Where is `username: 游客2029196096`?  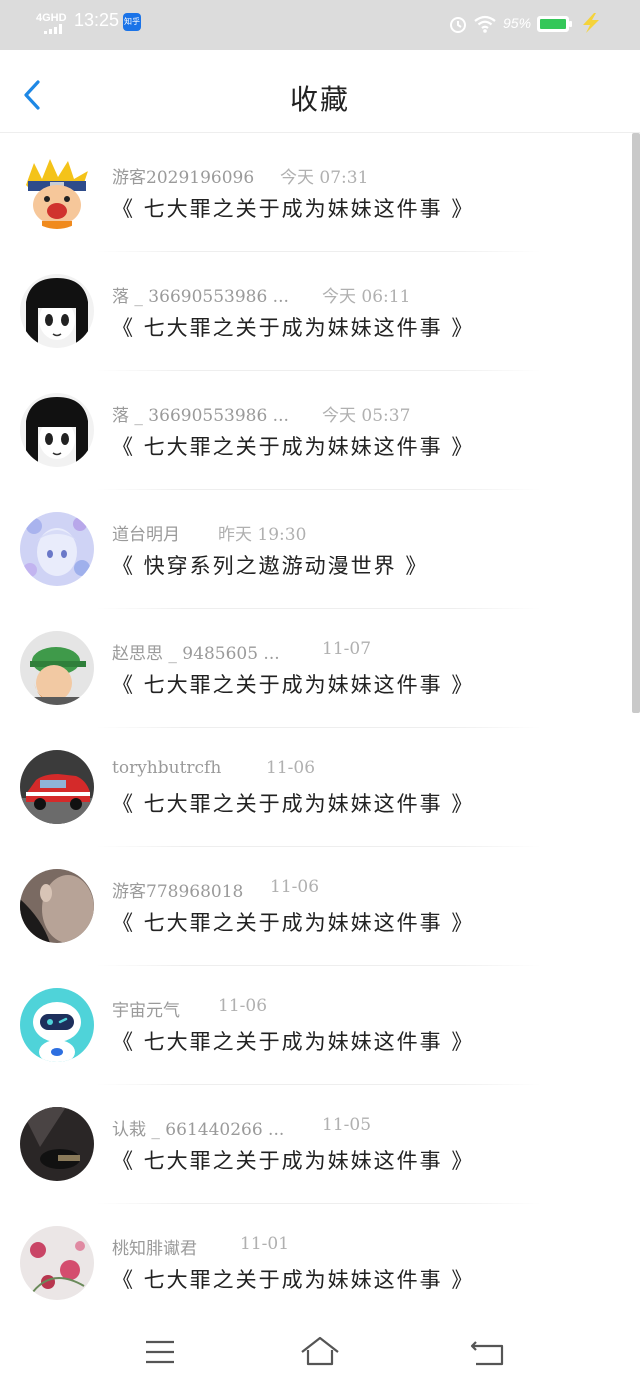 username: 游客2029196096 is located at coordinates (183, 178).